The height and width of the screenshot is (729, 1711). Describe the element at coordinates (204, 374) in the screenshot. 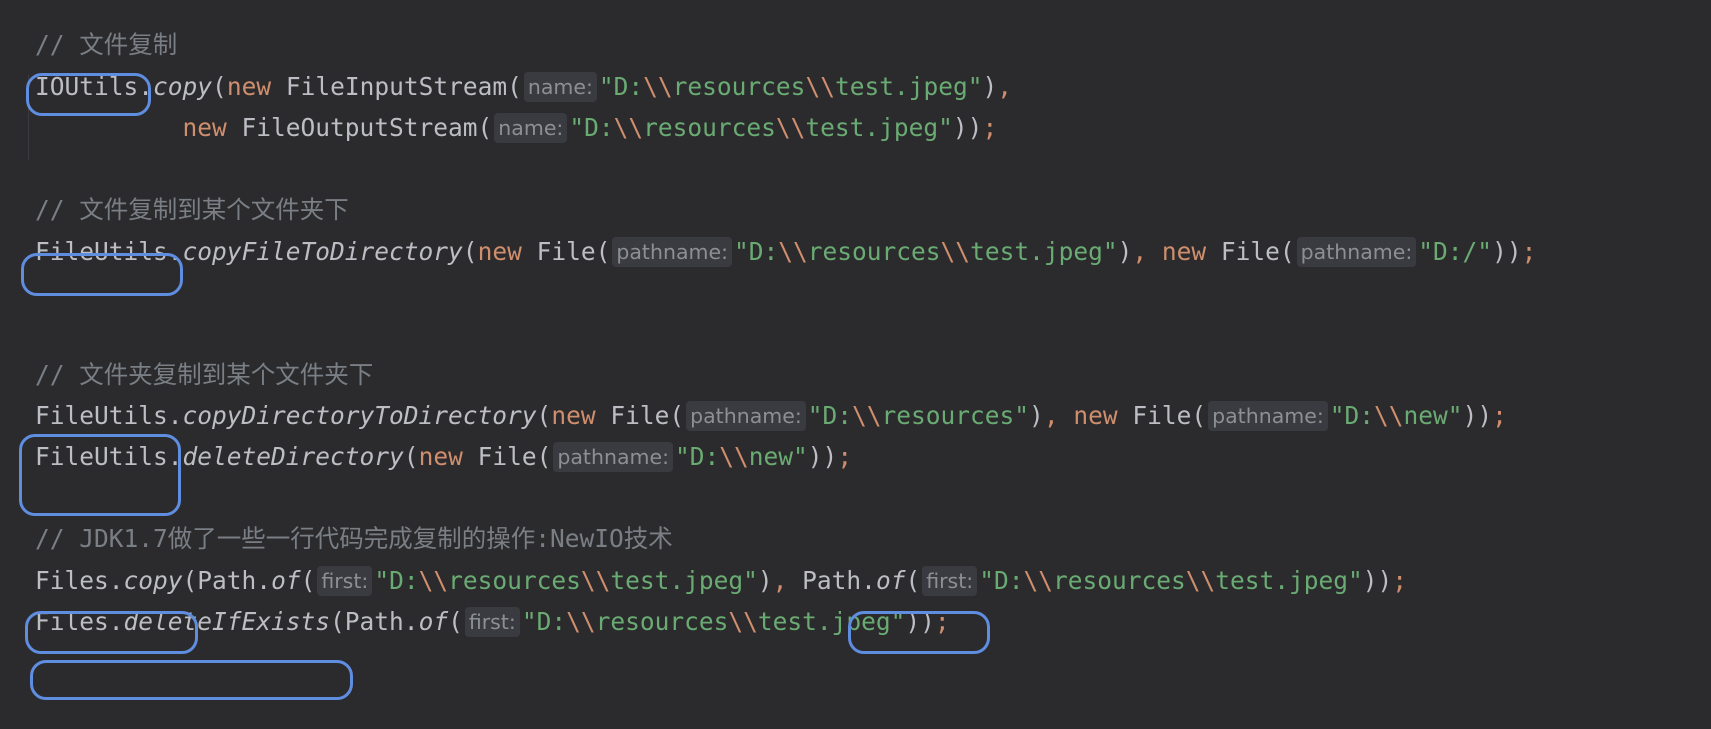

I see `comment-copy-directory: // 文件夹复制到某个文件夹下` at that location.